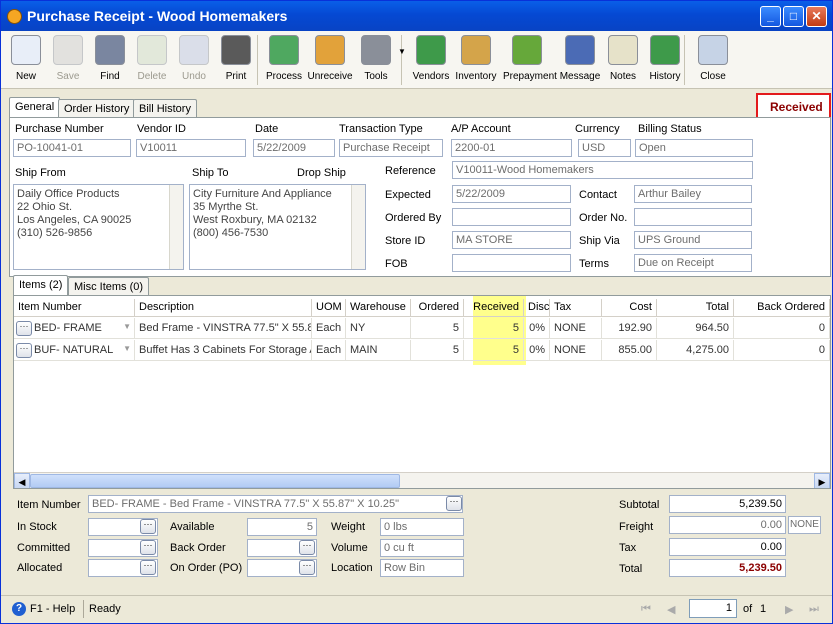 The width and height of the screenshot is (833, 624). I want to click on cell-total: 4,275.00, so click(695, 350).